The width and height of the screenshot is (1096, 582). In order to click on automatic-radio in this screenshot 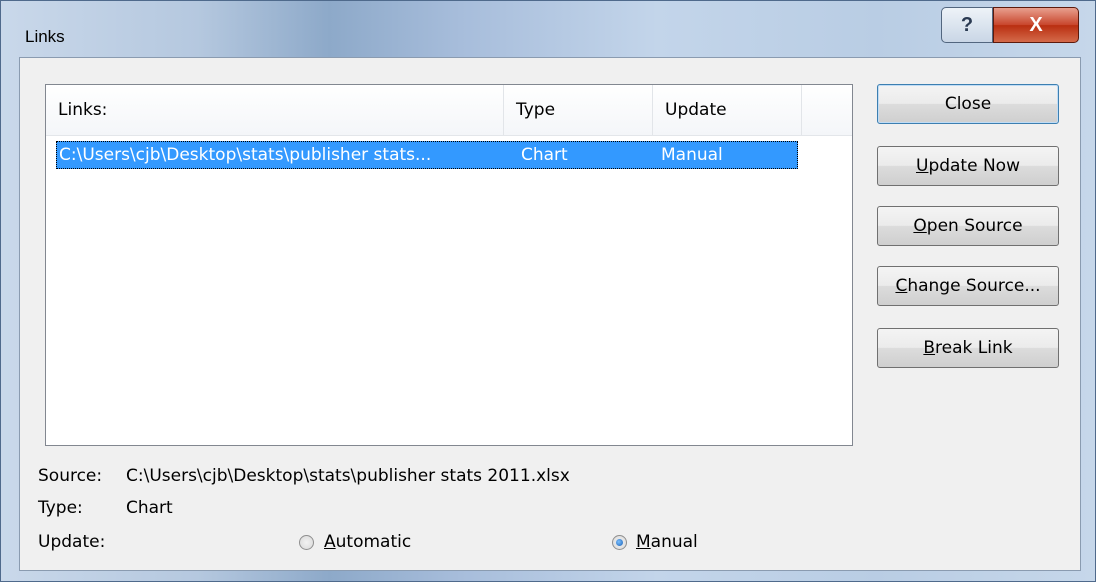, I will do `click(306, 542)`.